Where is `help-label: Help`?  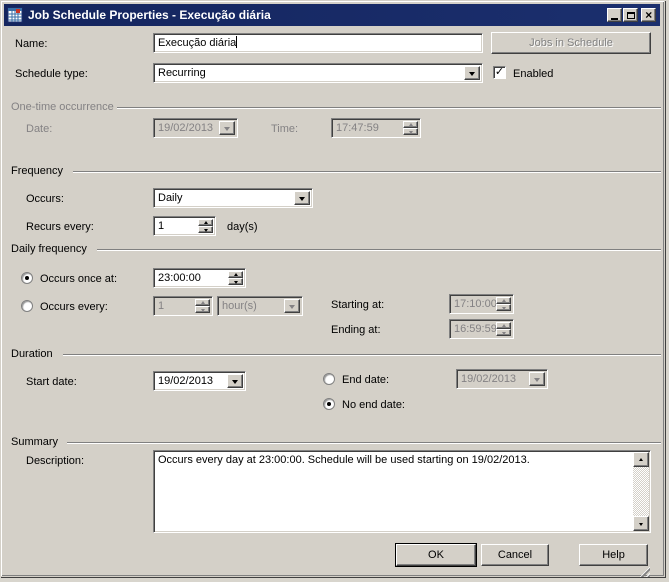
help-label: Help is located at coordinates (613, 555).